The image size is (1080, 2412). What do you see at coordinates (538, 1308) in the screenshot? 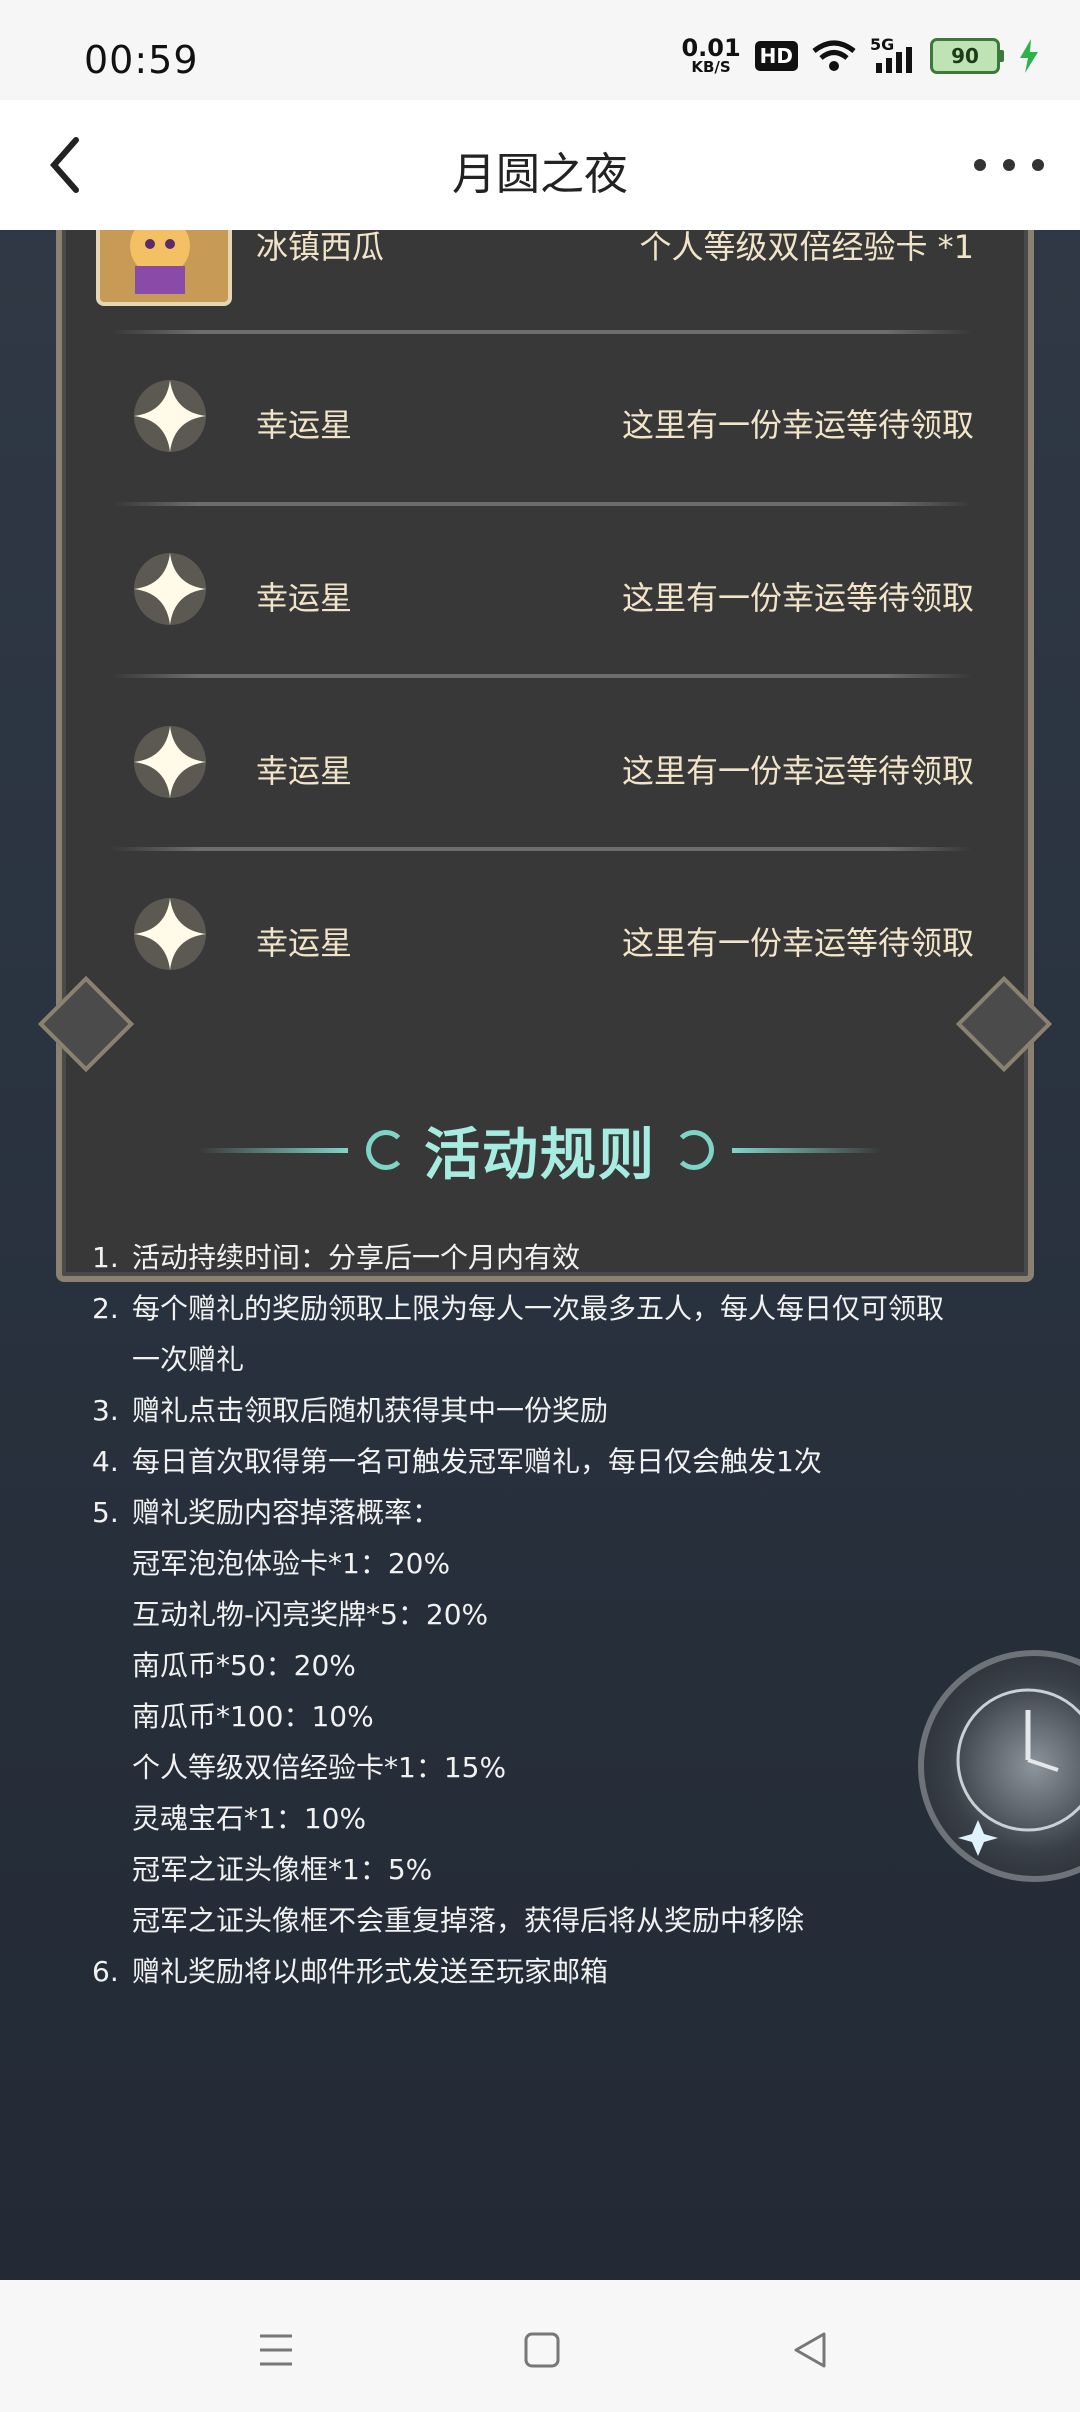
I see `rule-text: 每个赠礼的奖励领取上限为每人一次最多五人，每人每日仅可领取` at bounding box center [538, 1308].